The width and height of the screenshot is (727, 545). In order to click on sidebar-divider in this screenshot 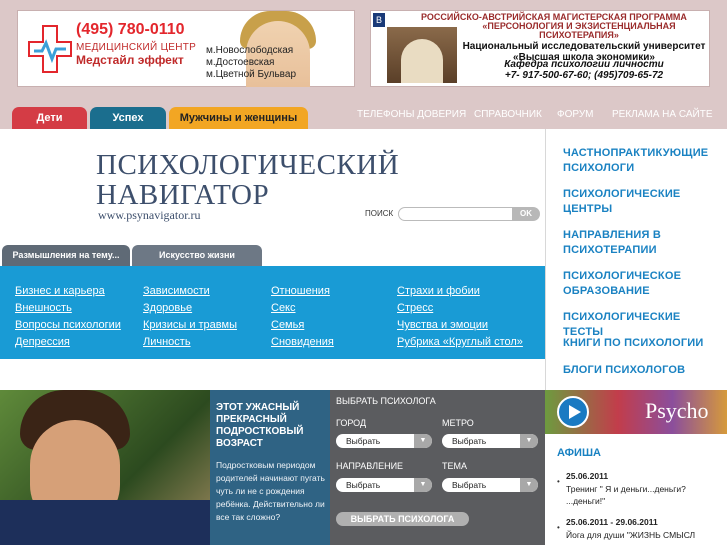, I will do `click(545, 260)`.